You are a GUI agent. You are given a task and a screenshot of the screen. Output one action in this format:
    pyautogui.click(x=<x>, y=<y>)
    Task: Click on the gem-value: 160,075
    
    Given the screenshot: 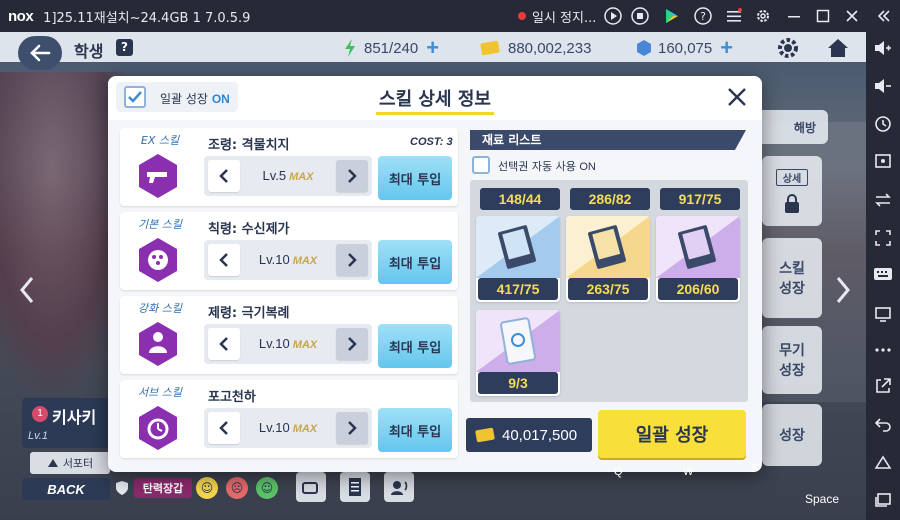 What is the action you would take?
    pyautogui.click(x=685, y=48)
    